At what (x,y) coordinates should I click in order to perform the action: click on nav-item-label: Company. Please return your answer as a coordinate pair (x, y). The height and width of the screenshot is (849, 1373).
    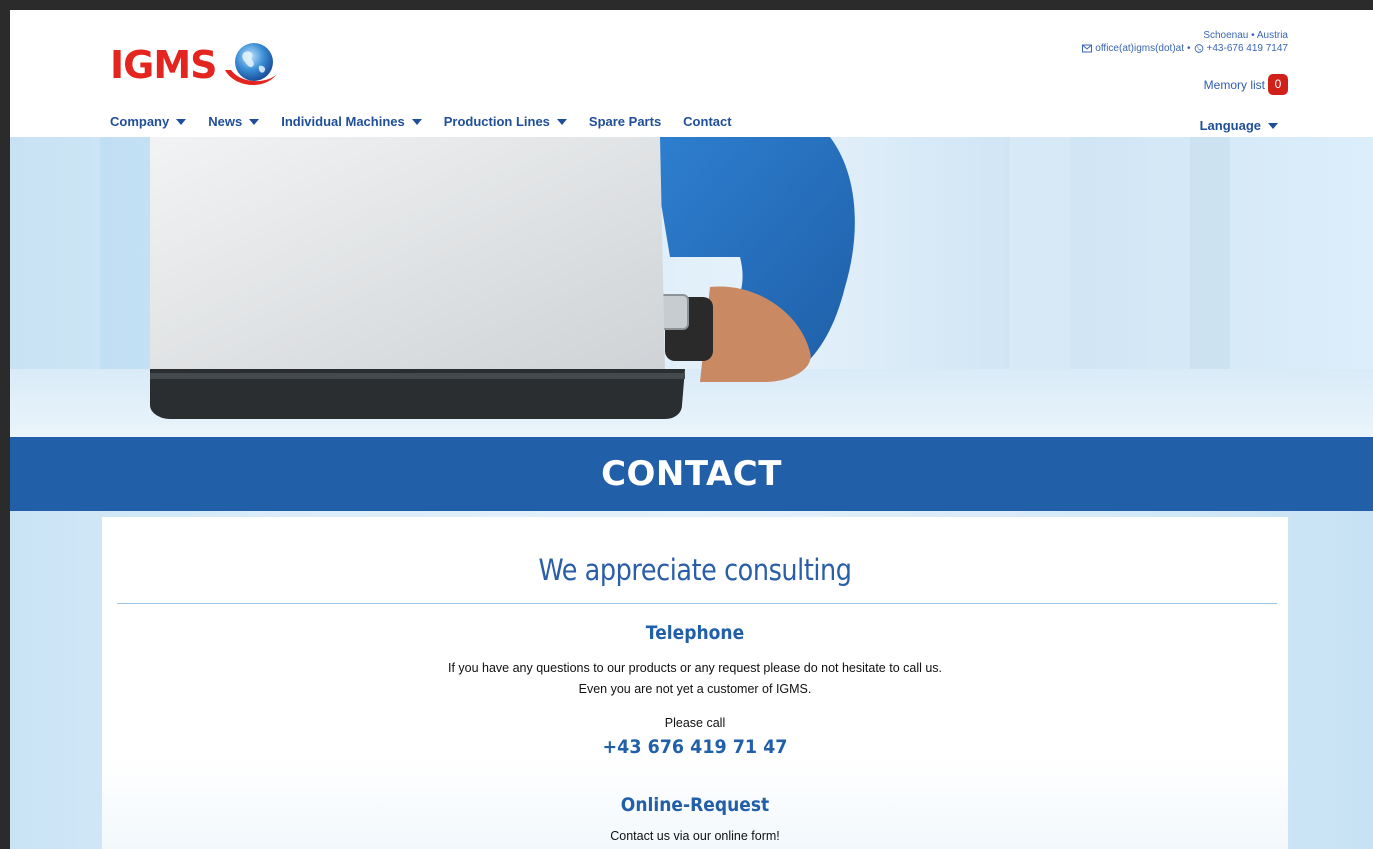
    Looking at the image, I should click on (140, 121).